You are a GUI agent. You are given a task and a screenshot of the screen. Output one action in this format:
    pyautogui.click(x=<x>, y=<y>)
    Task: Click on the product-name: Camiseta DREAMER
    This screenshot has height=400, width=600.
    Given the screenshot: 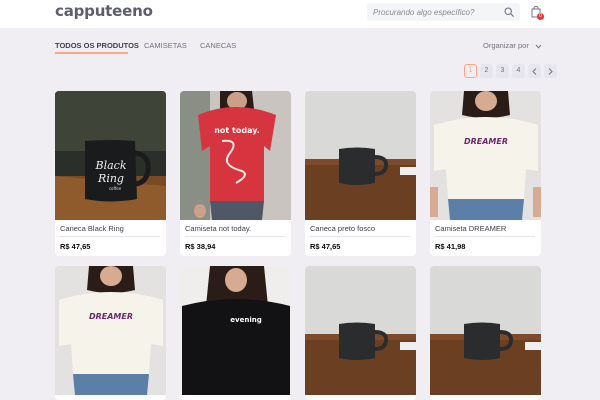 What is the action you would take?
    pyautogui.click(x=471, y=228)
    